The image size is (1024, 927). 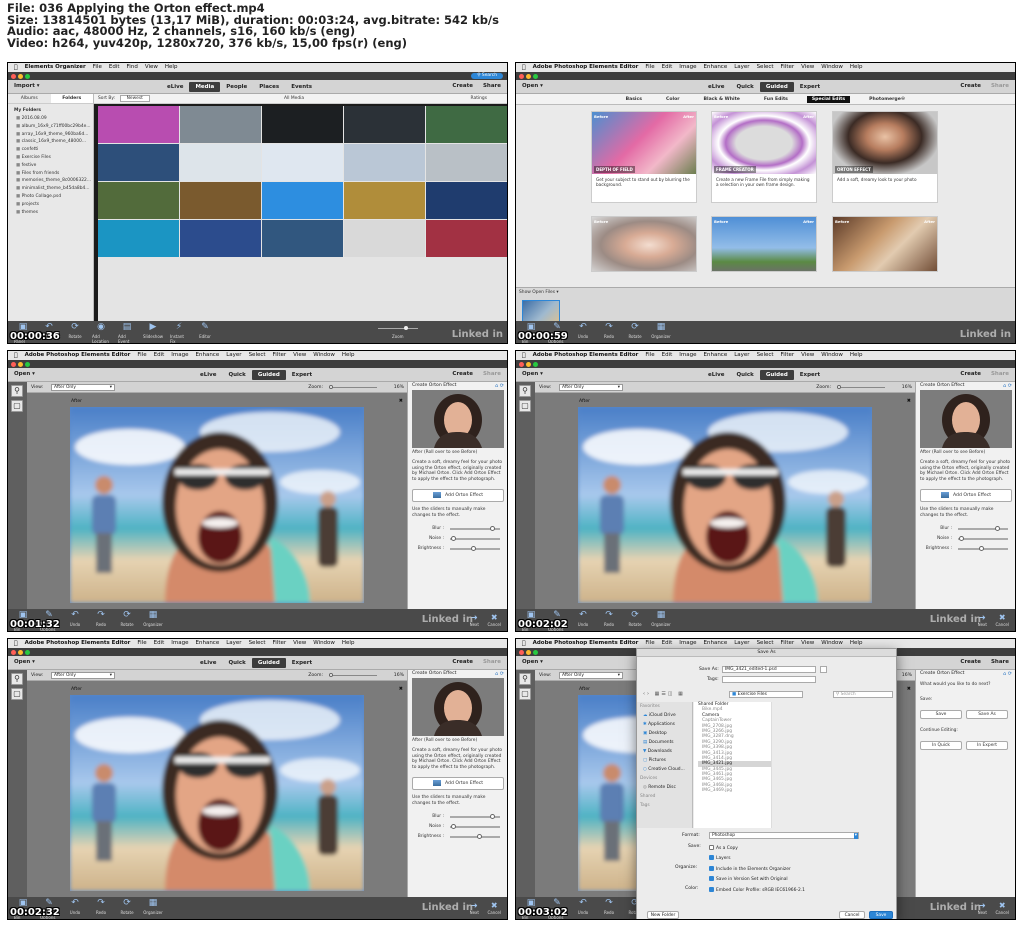 I want to click on nav-buttons: ‹› ▦☰◫ ▦, so click(x=664, y=694).